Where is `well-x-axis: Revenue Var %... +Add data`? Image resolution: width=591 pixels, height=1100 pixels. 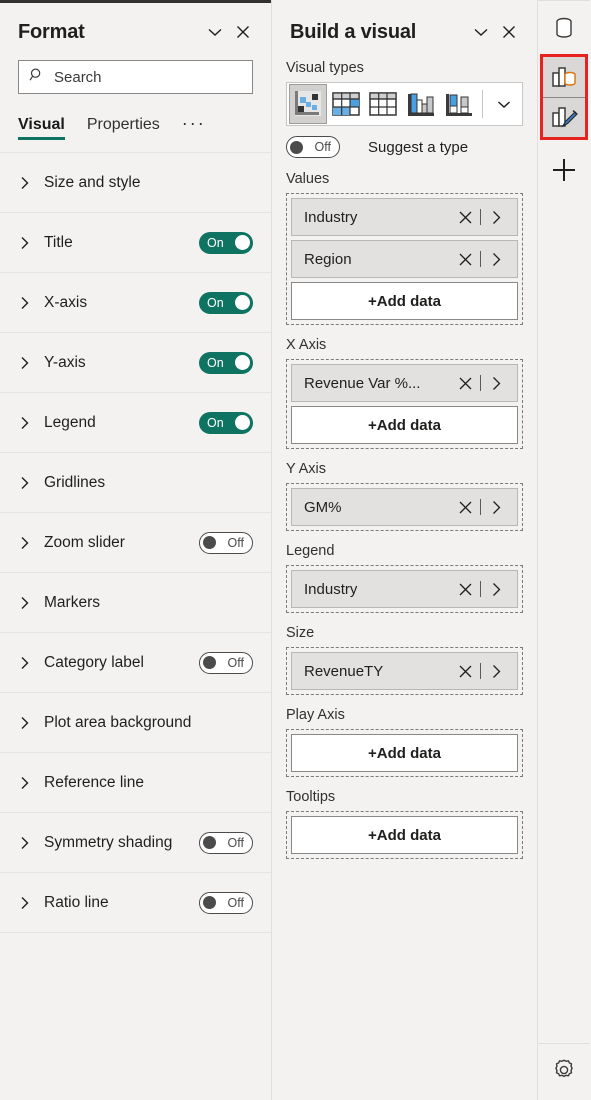
well-x-axis: Revenue Var %... +Add data is located at coordinates (404, 404).